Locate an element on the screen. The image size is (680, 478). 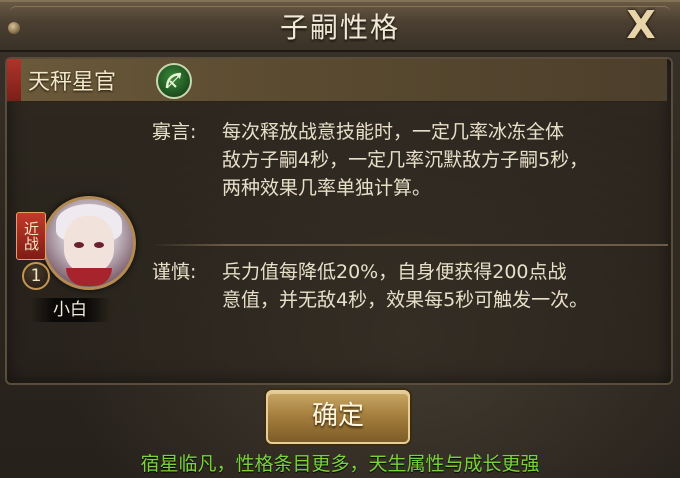
personality-label-2: 谨慎: is located at coordinates (174, 272).